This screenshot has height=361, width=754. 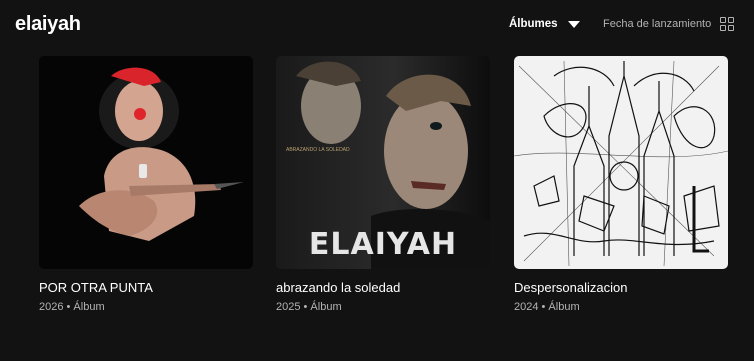 What do you see at coordinates (621, 287) in the screenshot?
I see `album-title: Despersonalizacion` at bounding box center [621, 287].